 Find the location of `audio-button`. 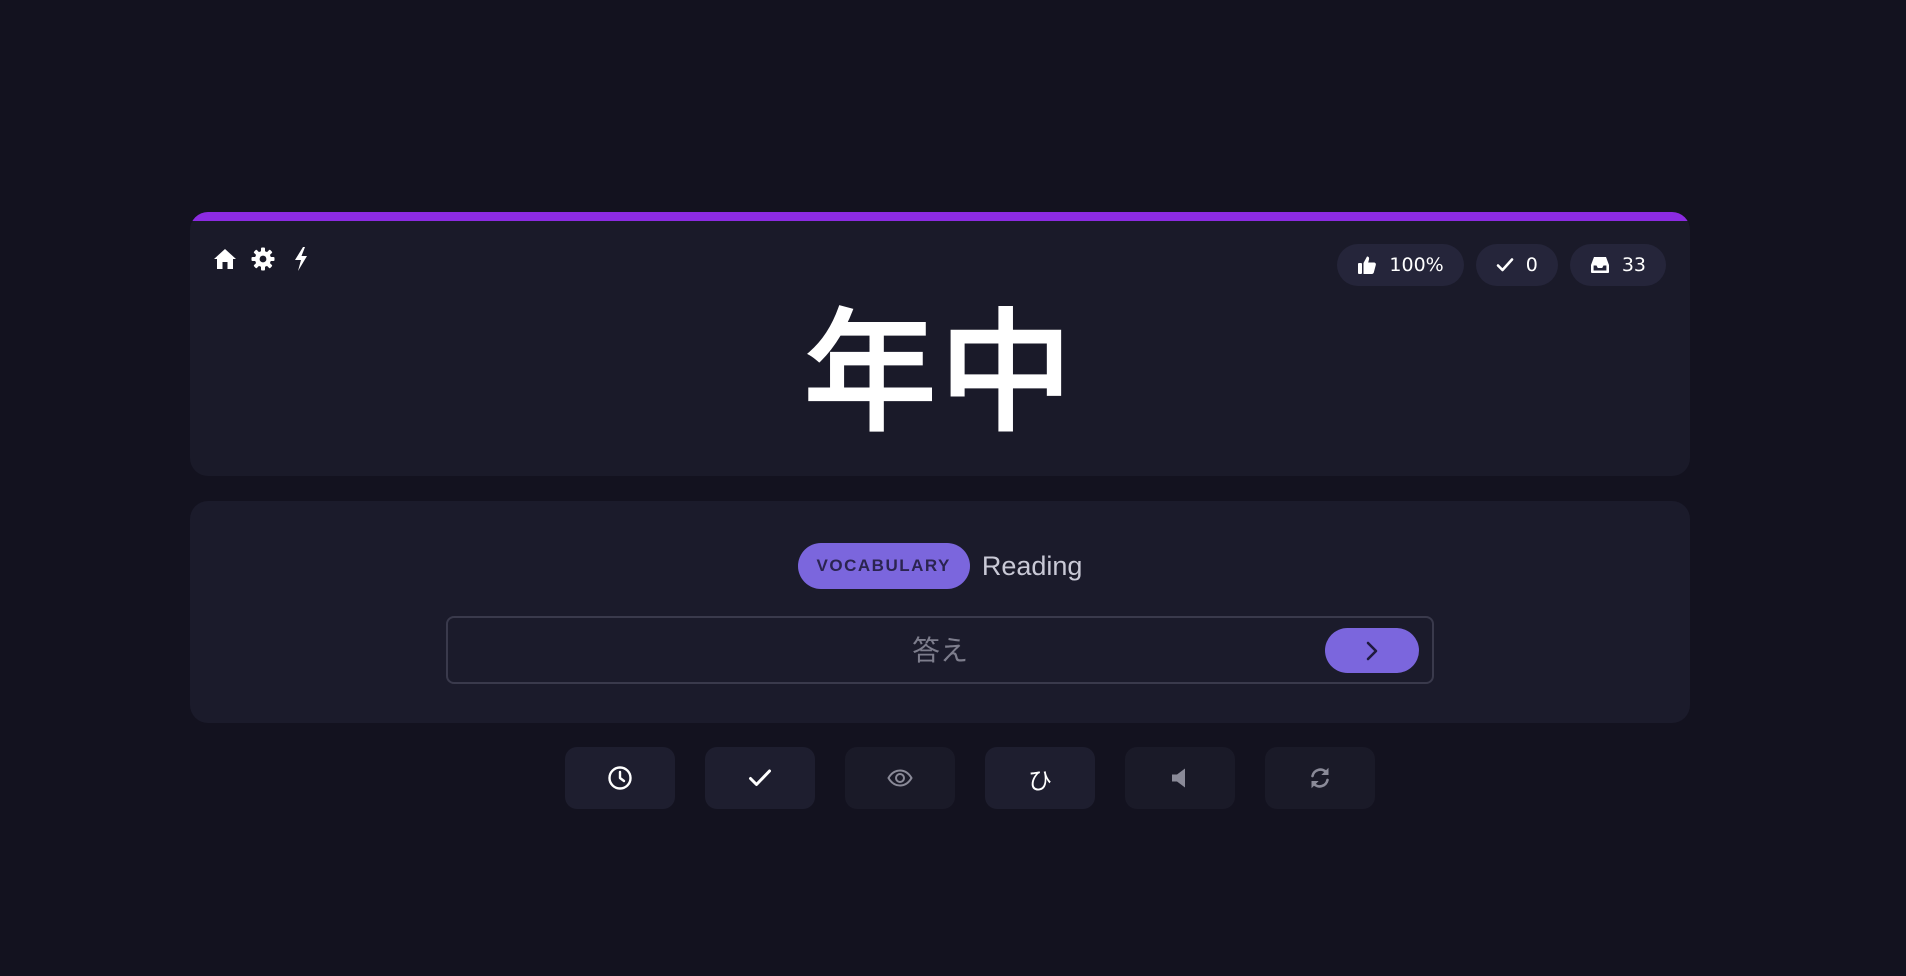

audio-button is located at coordinates (1180, 778).